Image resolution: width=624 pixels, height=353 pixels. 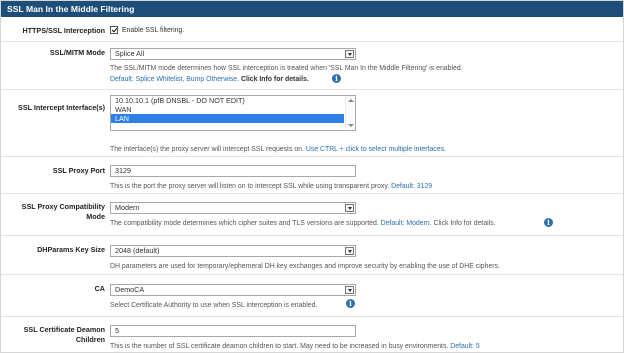 What do you see at coordinates (351, 100) in the screenshot?
I see `scroll-up-icon` at bounding box center [351, 100].